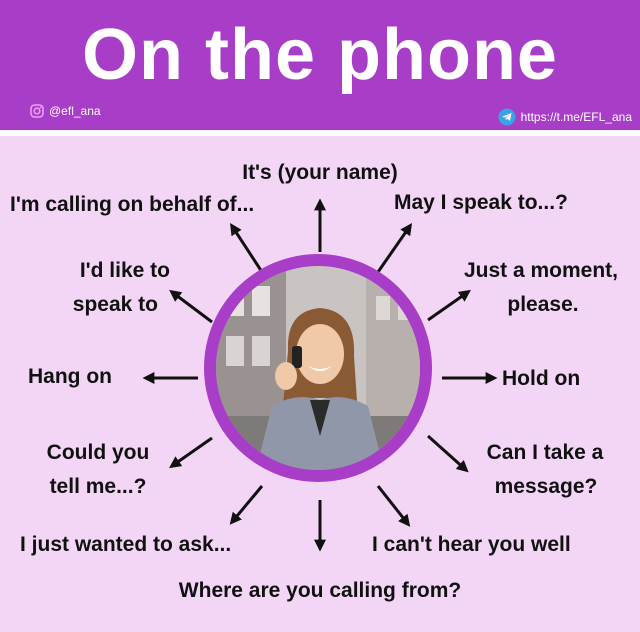 Image resolution: width=640 pixels, height=632 pixels. Describe the element at coordinates (471, 544) in the screenshot. I see `phrase-cant-hear: I can't hear you well` at that location.